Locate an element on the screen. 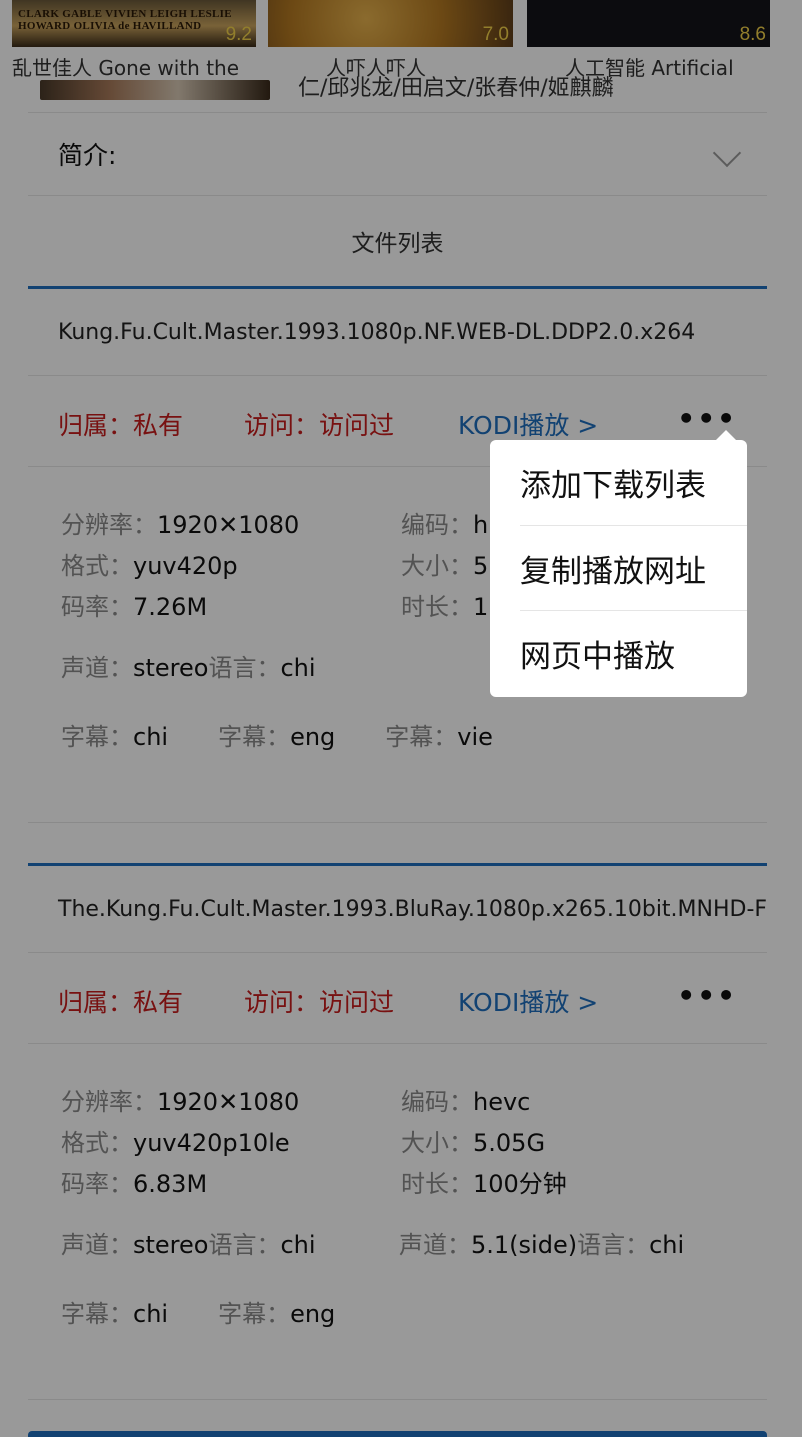 This screenshot has width=802, height=1437. menu-play-in-web: 网页中播放 is located at coordinates (633, 652).